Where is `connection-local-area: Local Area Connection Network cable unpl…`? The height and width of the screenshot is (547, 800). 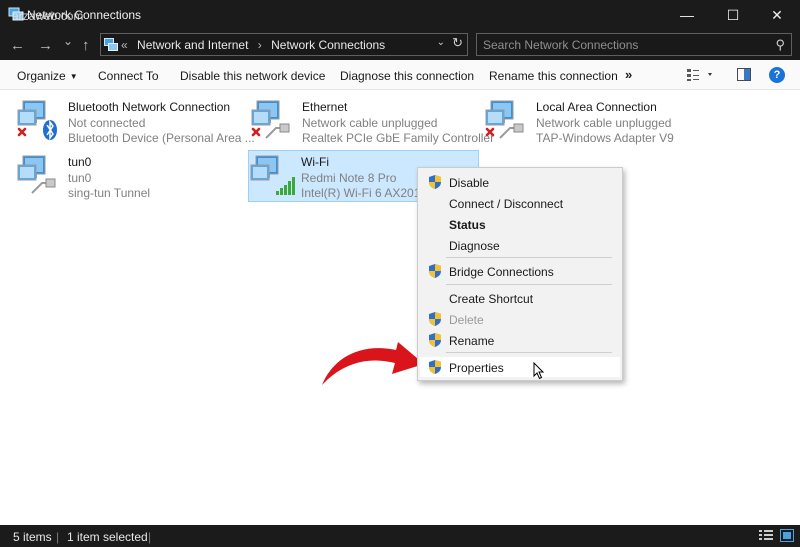
connection-local-area: Local Area Connection Network cable unpl… is located at coordinates (584, 121).